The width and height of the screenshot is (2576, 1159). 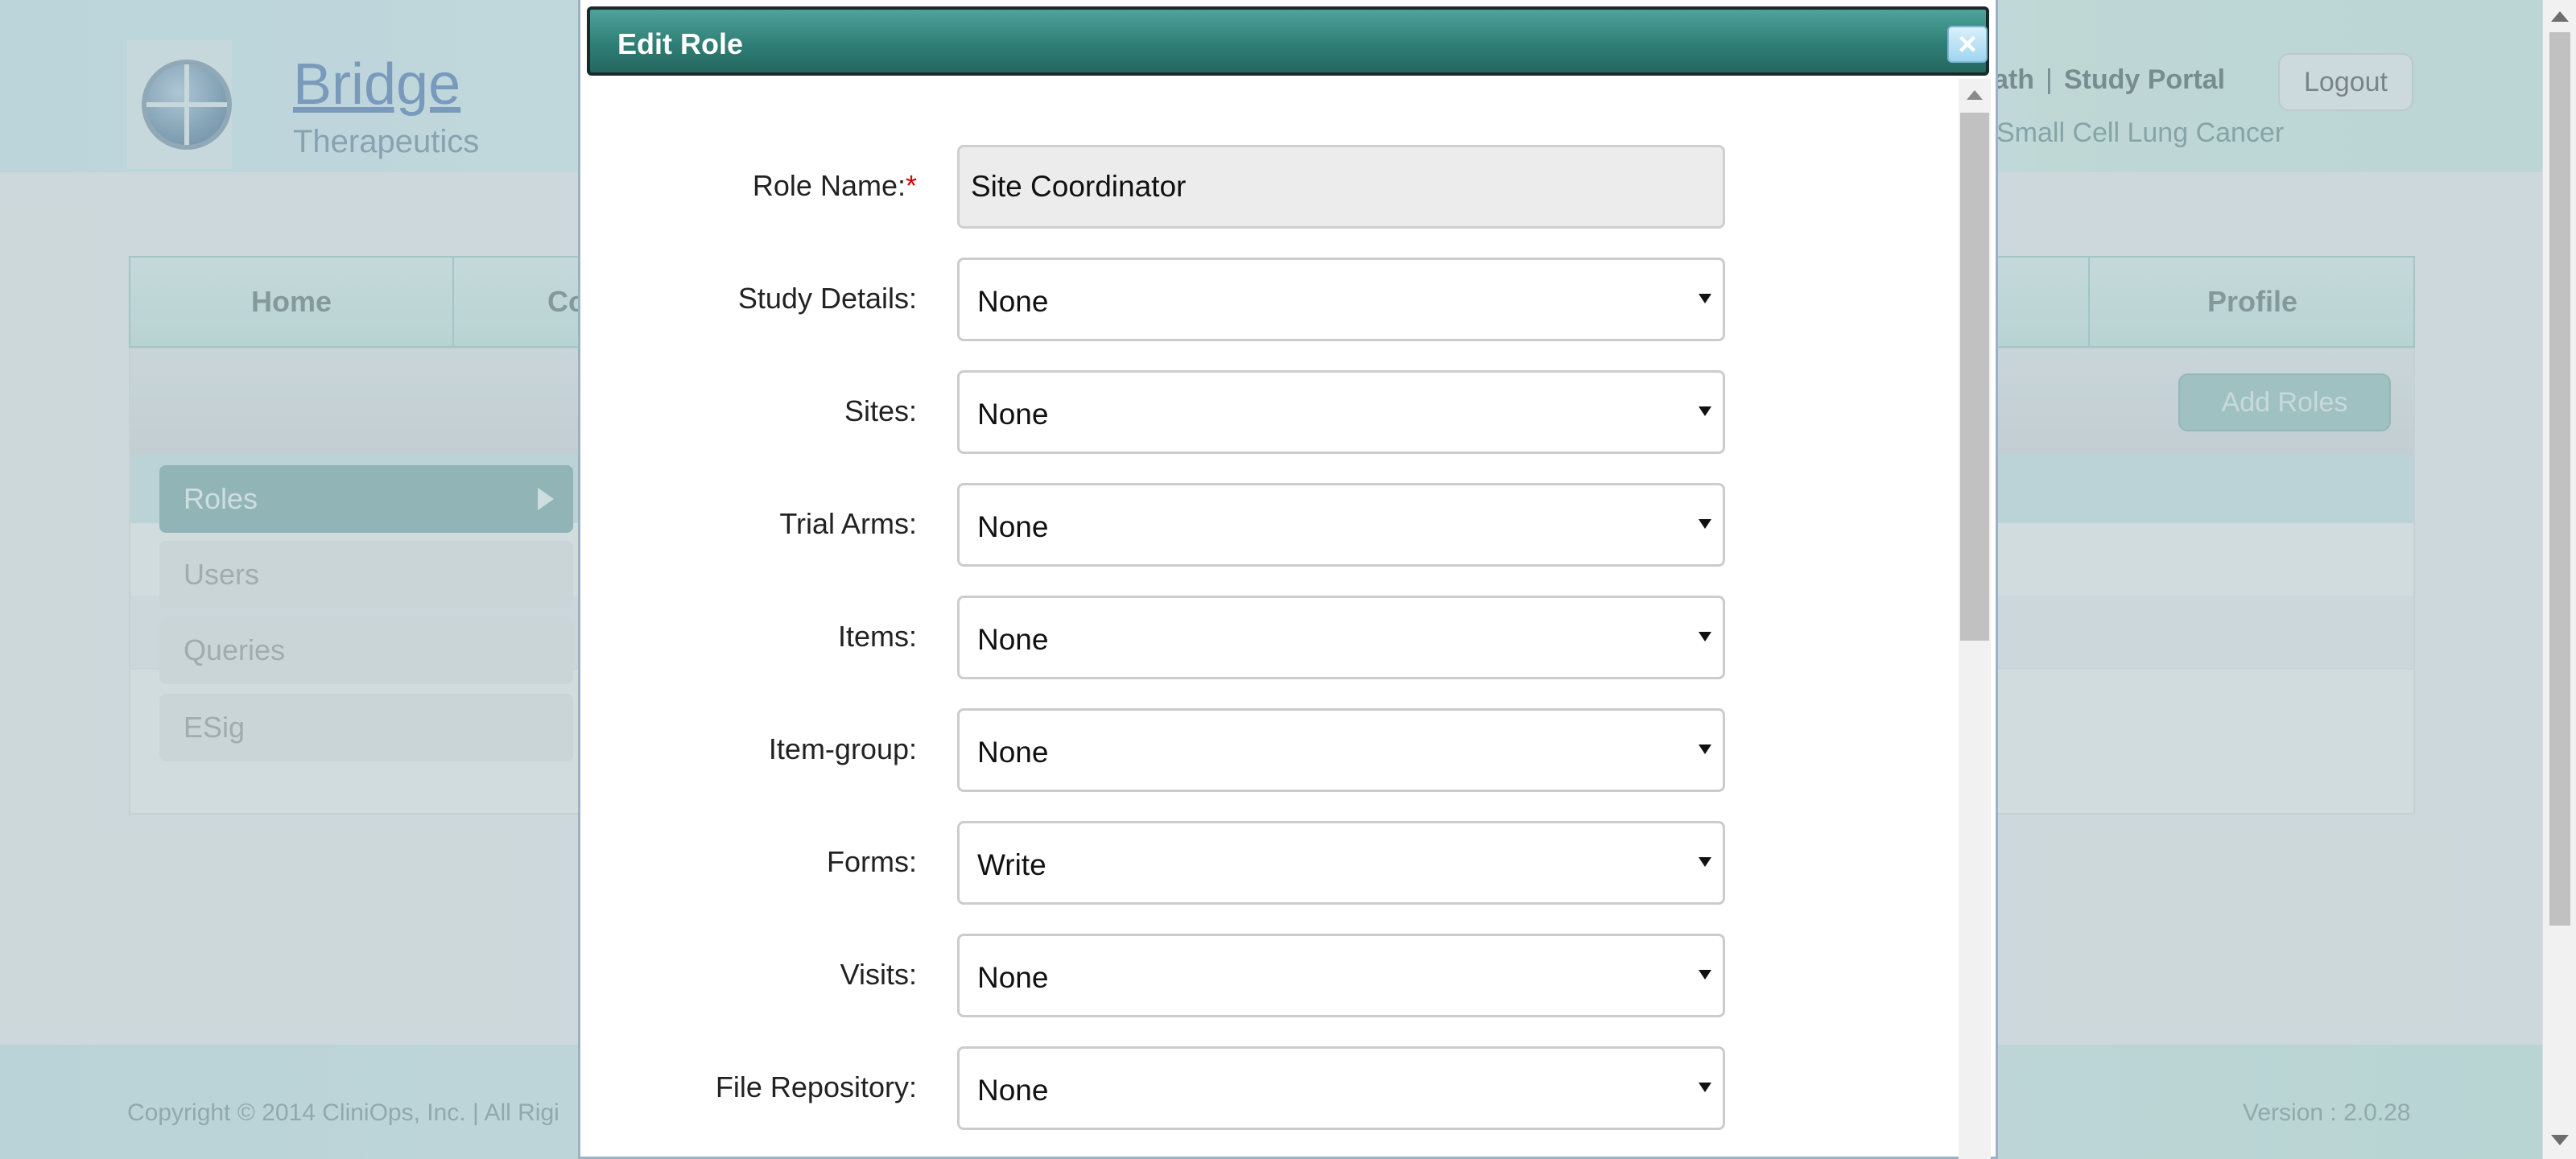 What do you see at coordinates (1341, 1088) in the screenshot?
I see `file-repository-select: None` at bounding box center [1341, 1088].